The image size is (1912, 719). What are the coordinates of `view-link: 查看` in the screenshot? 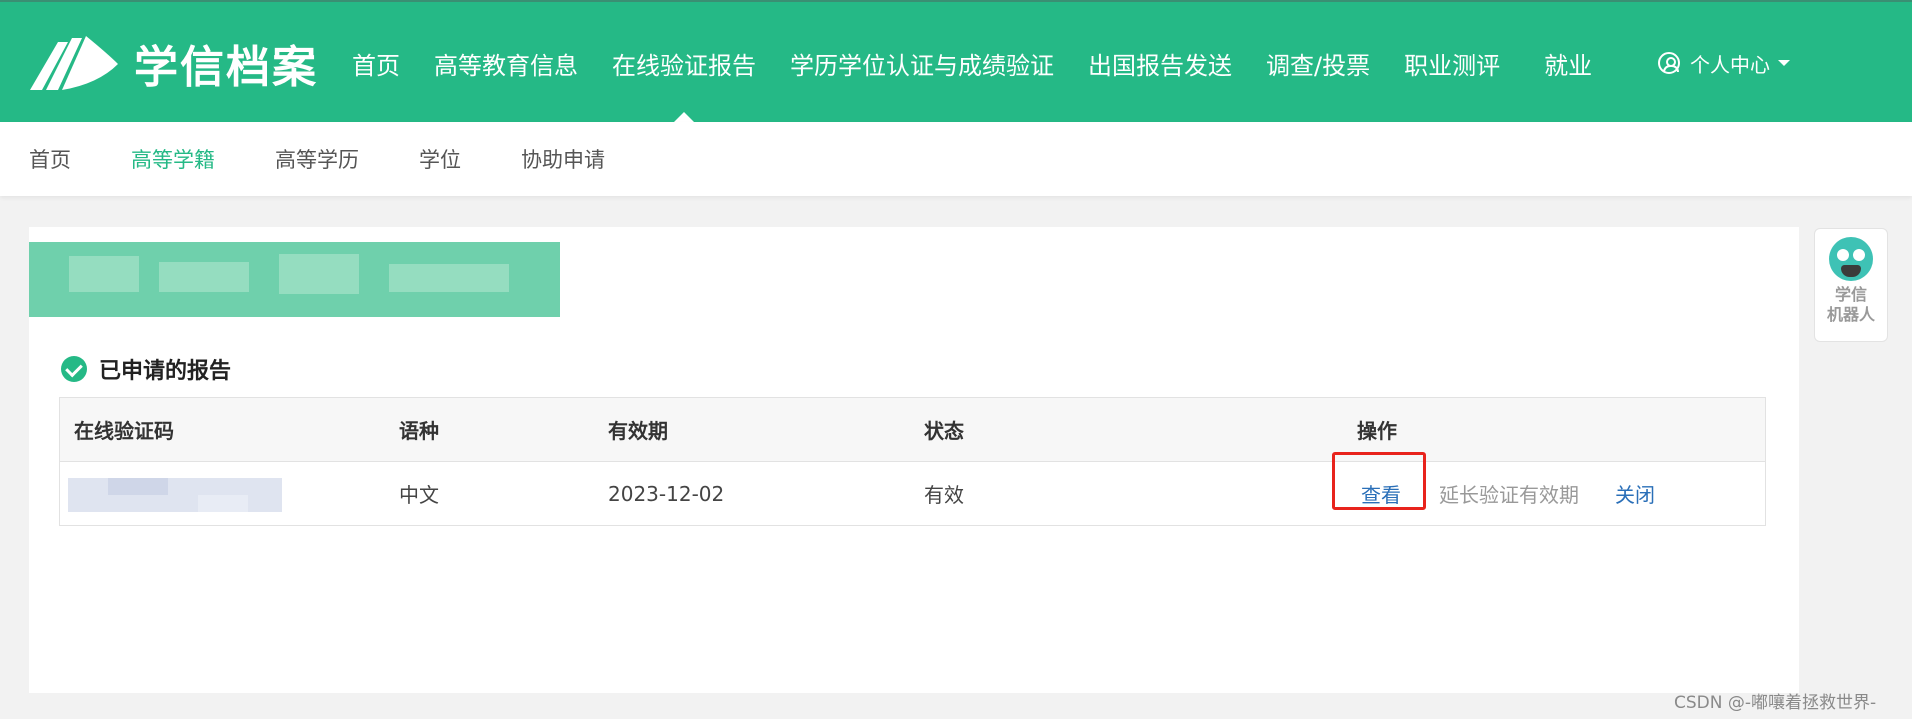 It's located at (1379, 481).